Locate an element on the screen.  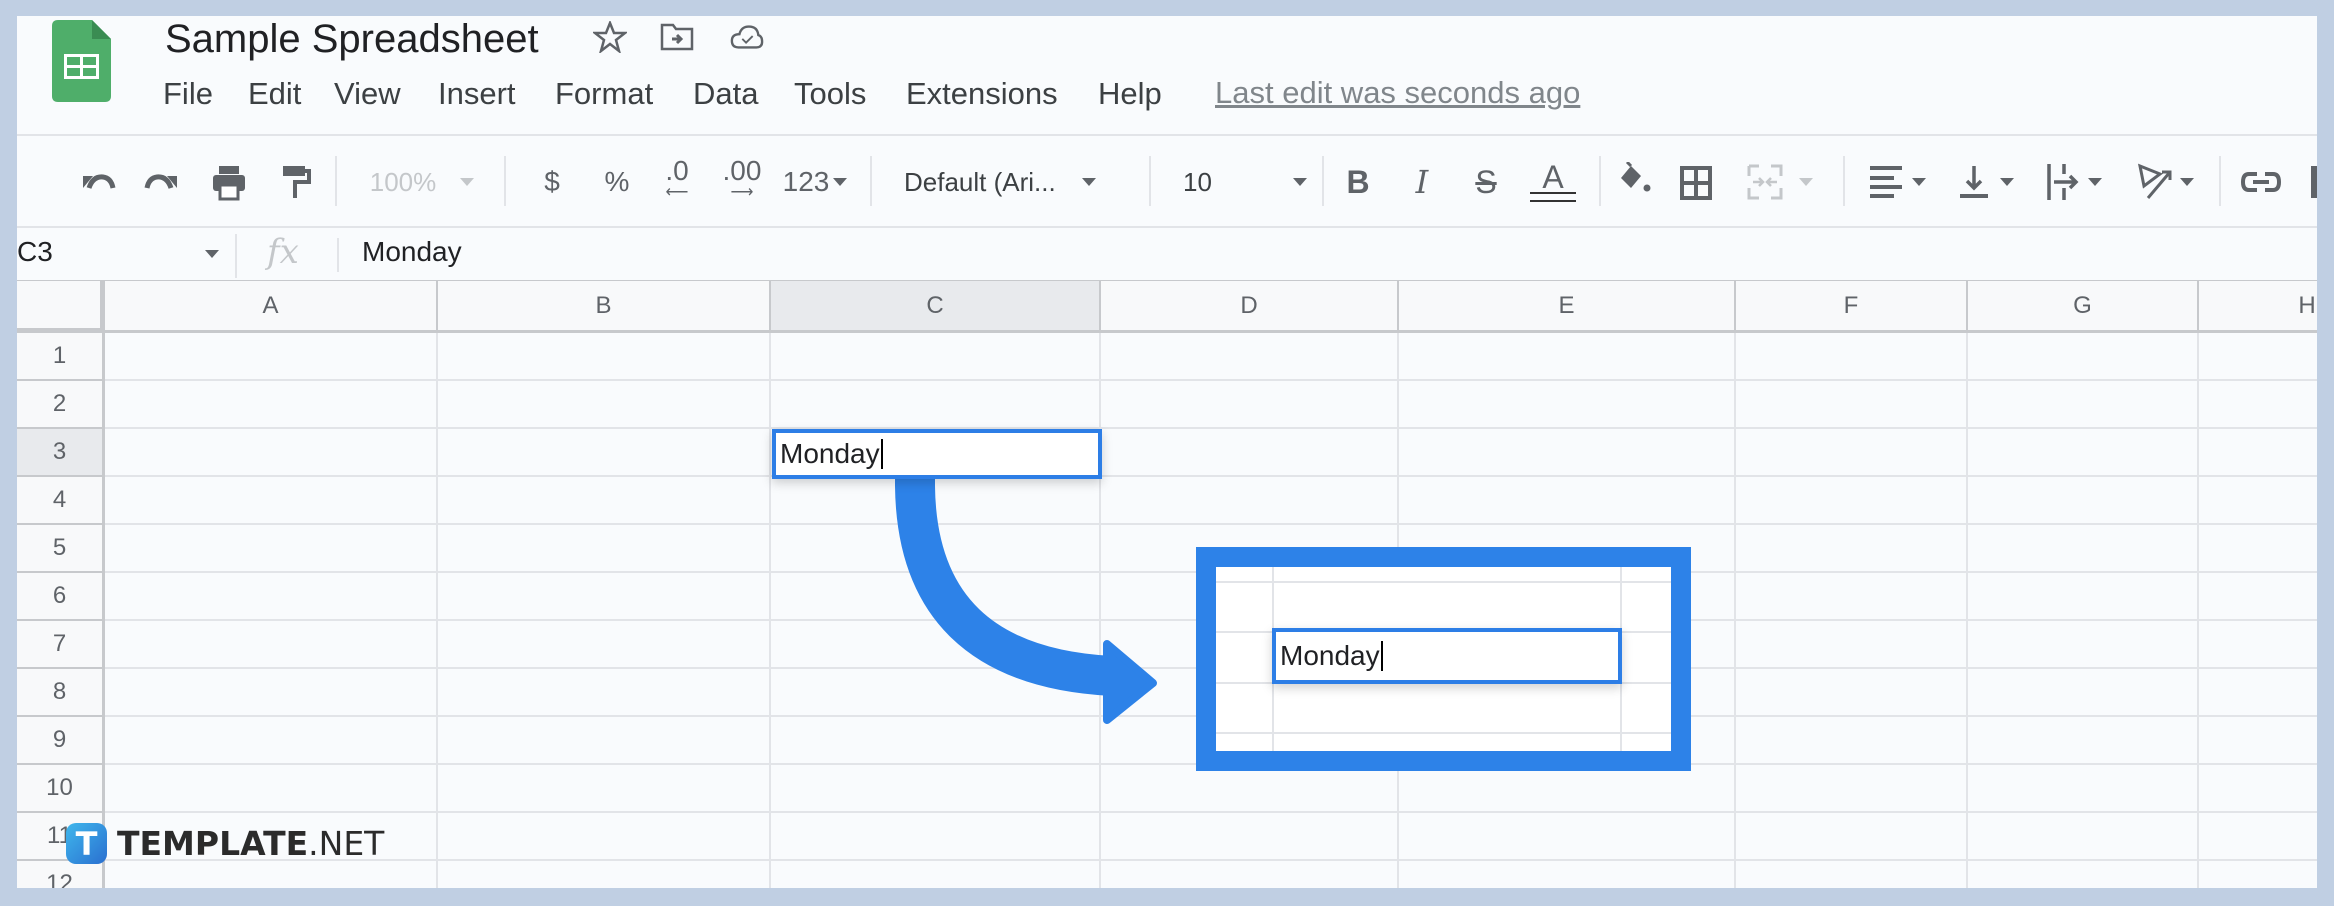
template-logo-icon: T is located at coordinates (86, 843).